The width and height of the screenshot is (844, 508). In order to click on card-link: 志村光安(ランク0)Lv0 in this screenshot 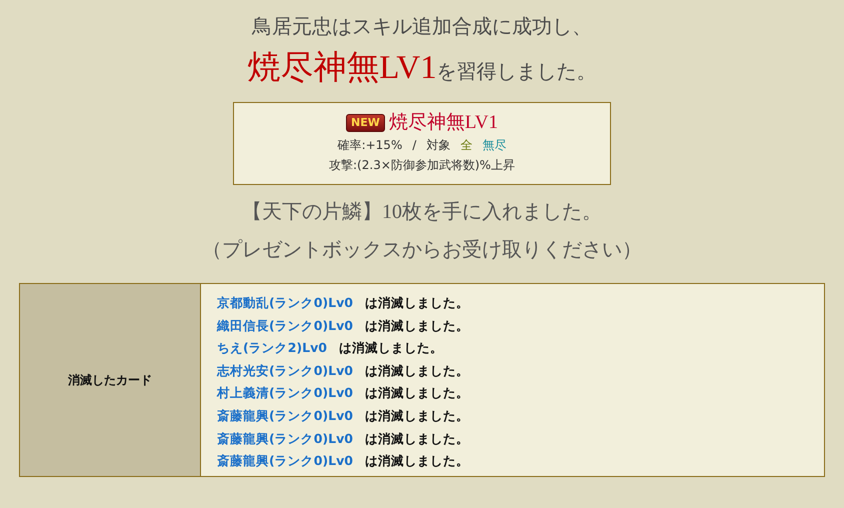, I will do `click(285, 371)`.